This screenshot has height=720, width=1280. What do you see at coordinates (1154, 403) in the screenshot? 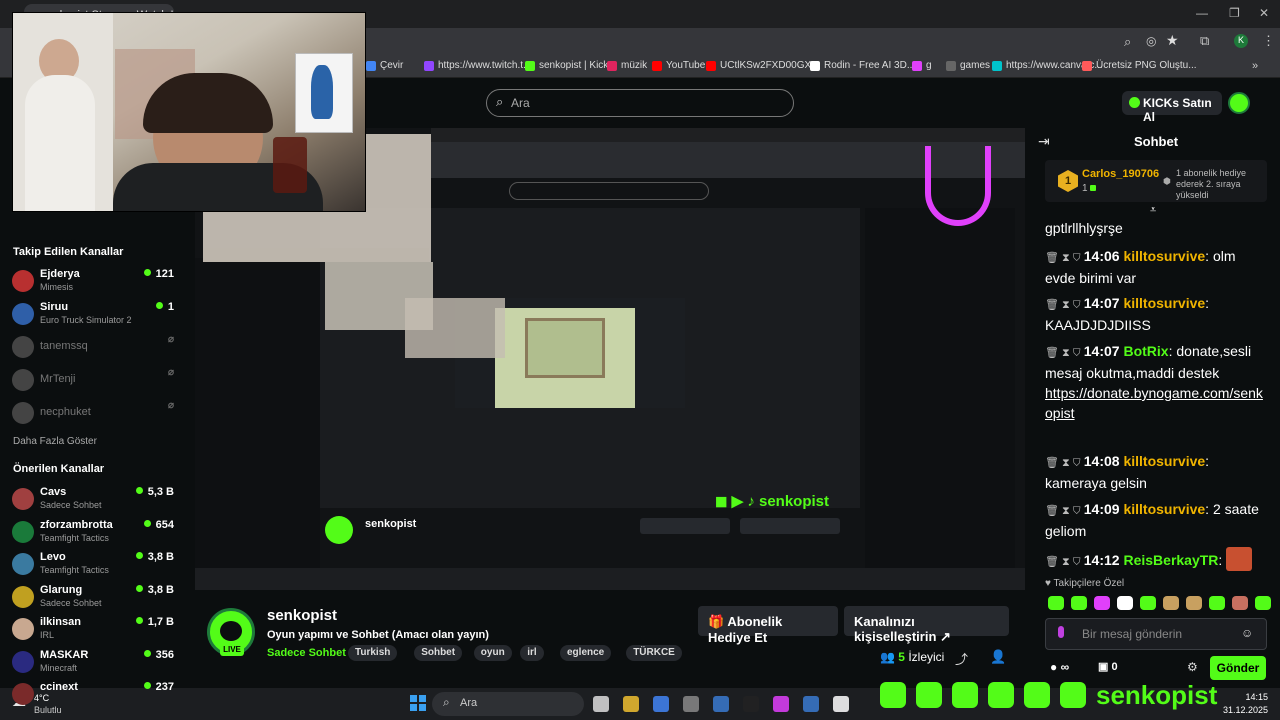
I see `message-link: https://donate.bynogame.com/senkopist` at bounding box center [1154, 403].